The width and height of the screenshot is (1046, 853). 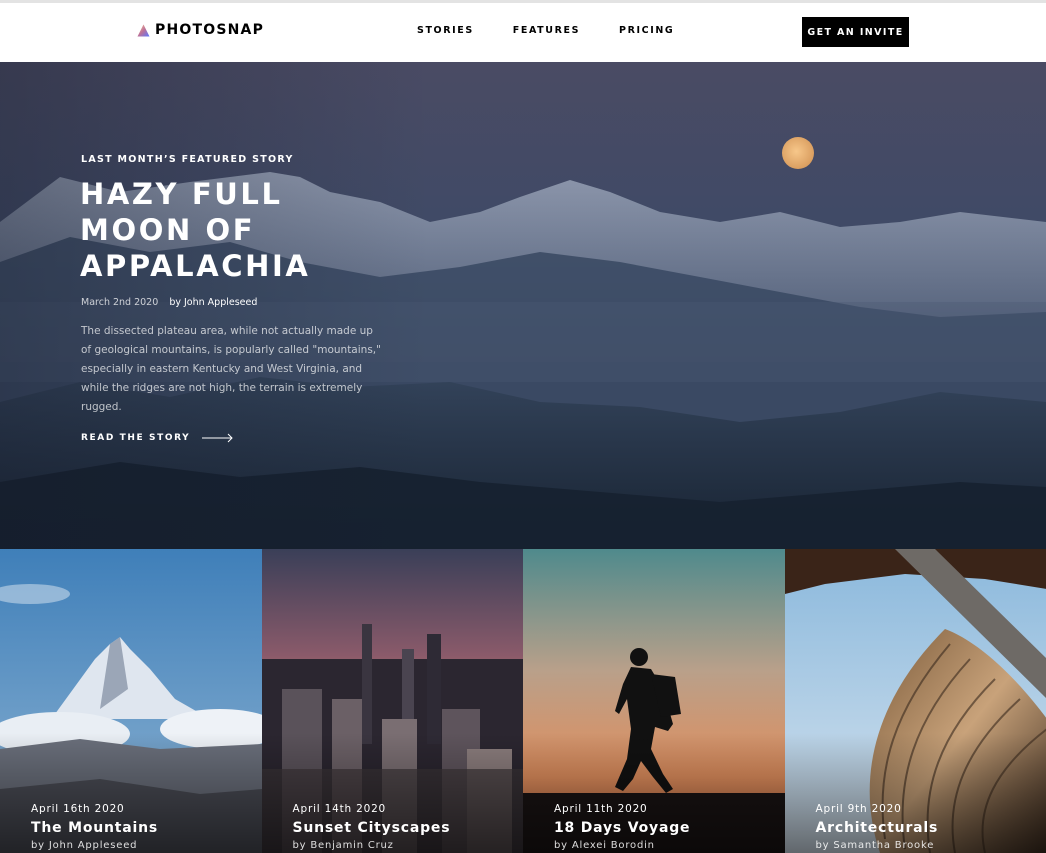 I want to click on main-nav: STORIES FEATURES PRICING, so click(x=565, y=30).